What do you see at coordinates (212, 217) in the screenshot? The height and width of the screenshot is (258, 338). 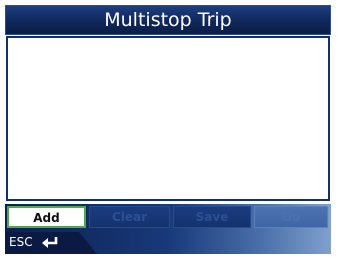 I see `save-button: Save` at bounding box center [212, 217].